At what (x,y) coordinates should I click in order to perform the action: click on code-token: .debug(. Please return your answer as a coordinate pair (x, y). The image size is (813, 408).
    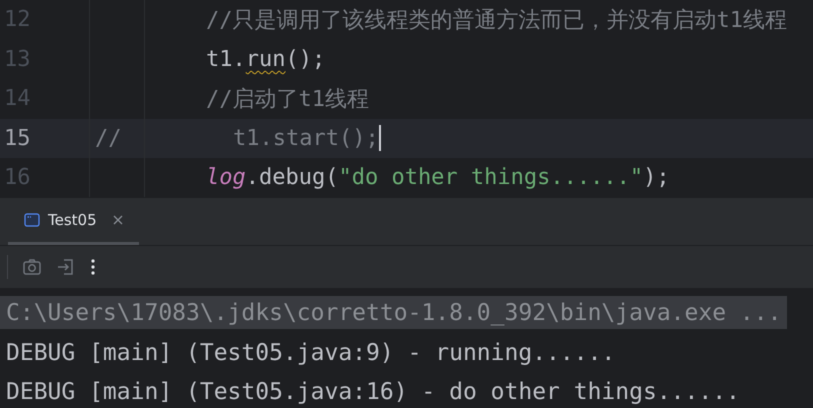
    Looking at the image, I should click on (292, 177).